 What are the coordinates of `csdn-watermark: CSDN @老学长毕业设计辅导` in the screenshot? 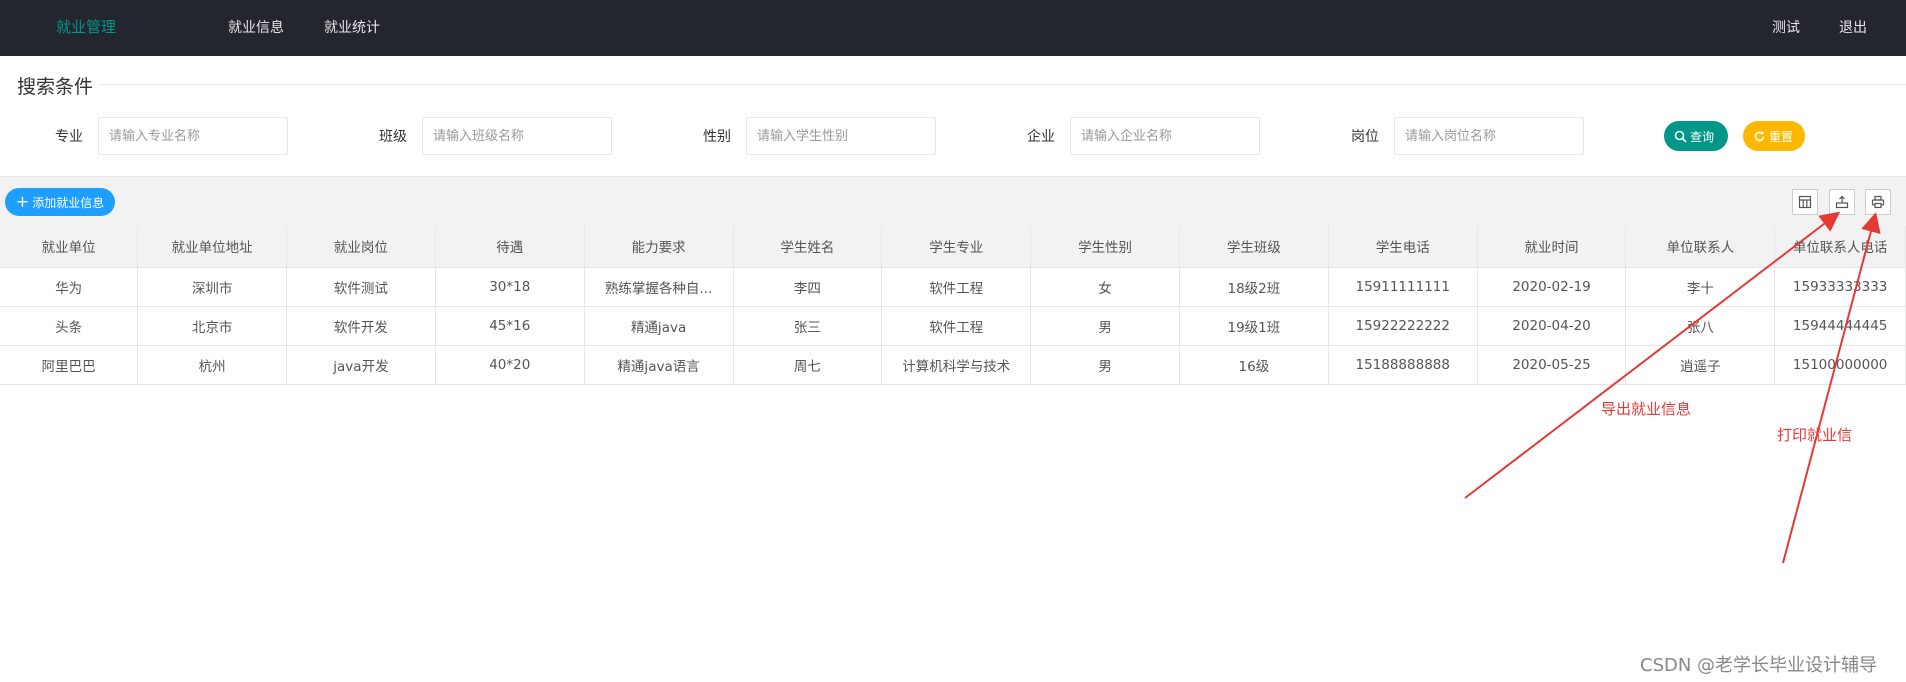 It's located at (1759, 665).